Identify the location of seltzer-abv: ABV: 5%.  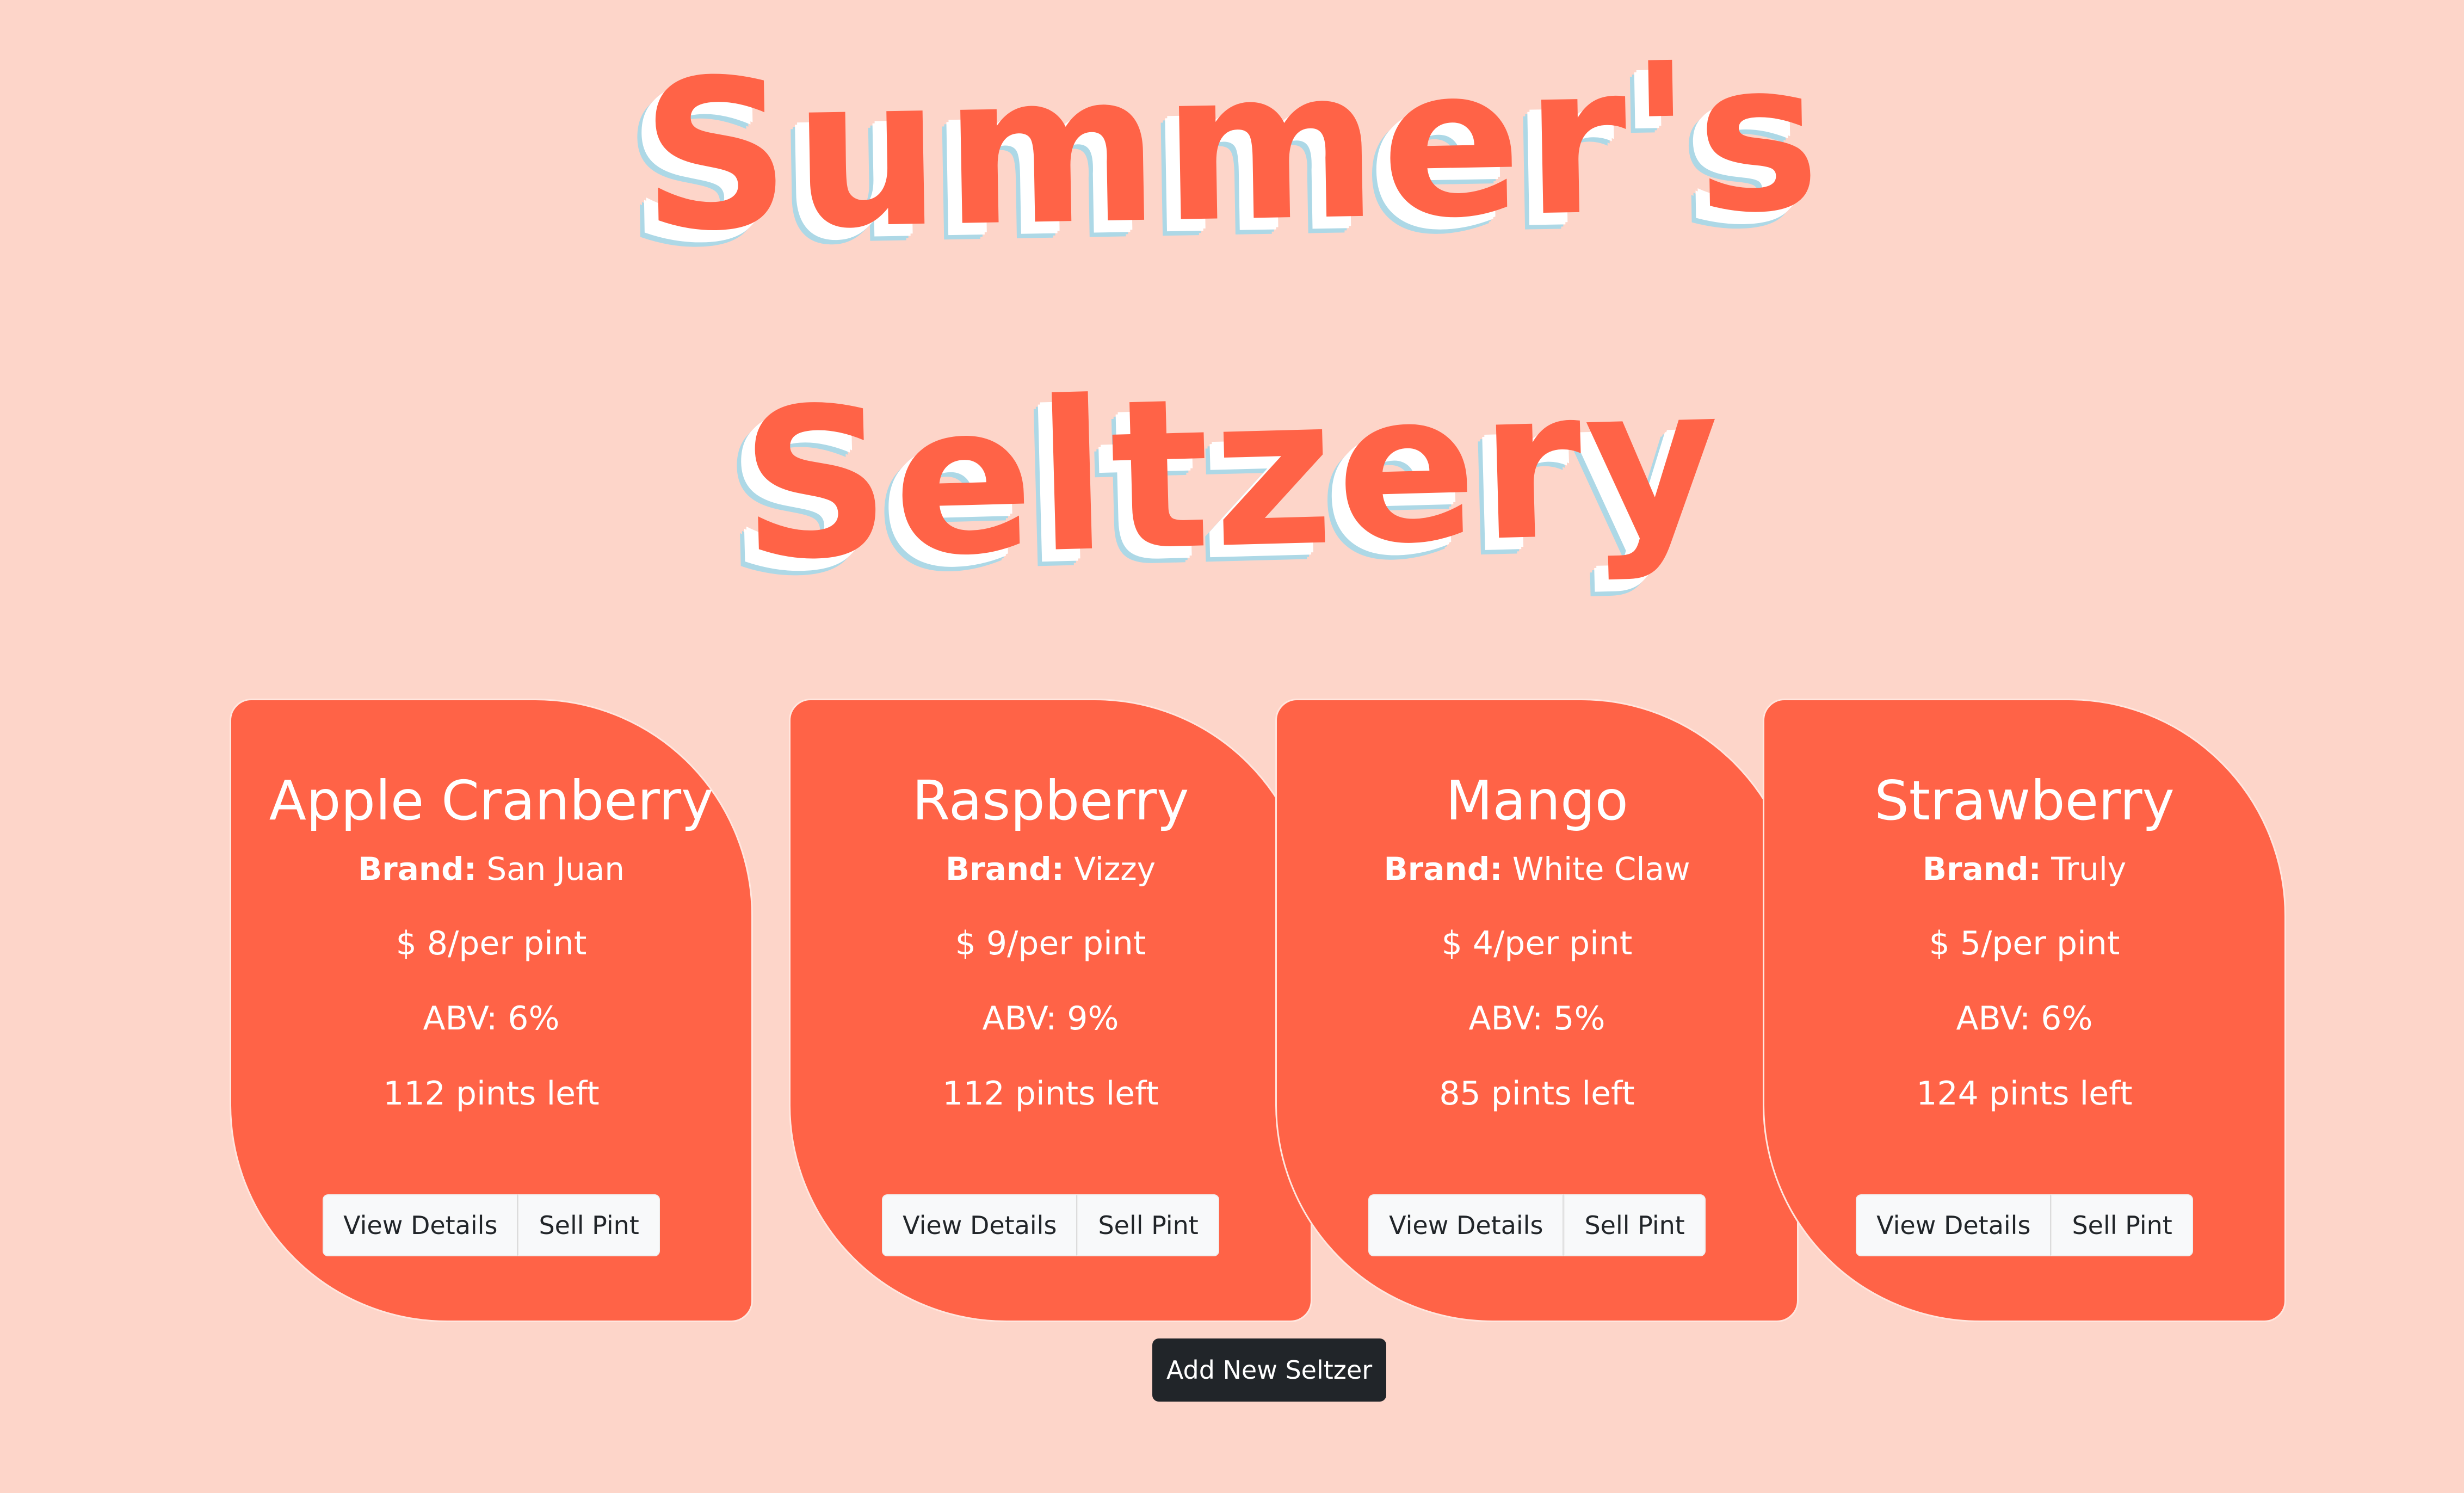
(1536, 1019).